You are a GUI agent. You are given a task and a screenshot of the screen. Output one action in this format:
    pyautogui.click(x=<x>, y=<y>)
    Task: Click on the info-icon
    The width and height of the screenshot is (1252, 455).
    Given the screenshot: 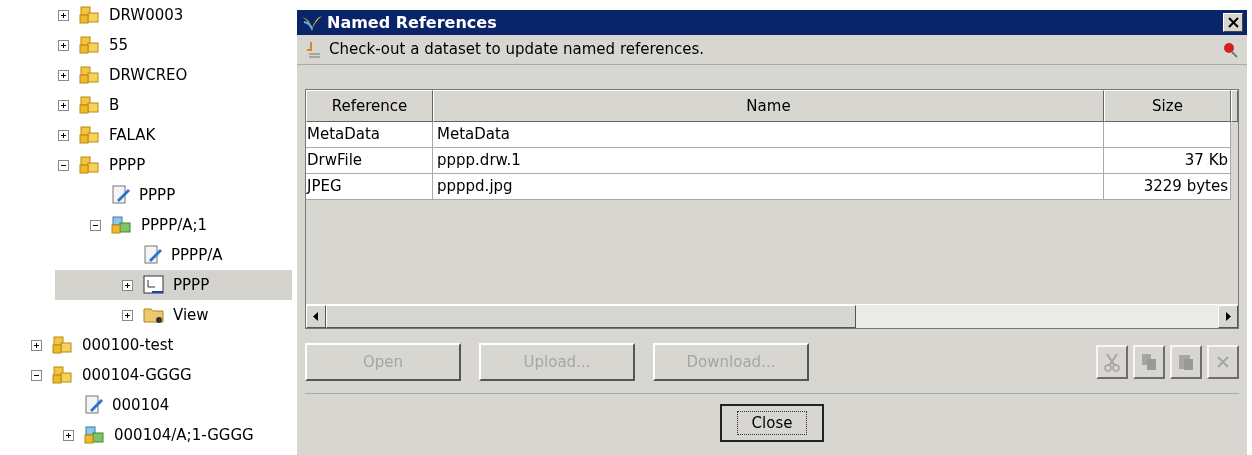 What is the action you would take?
    pyautogui.click(x=313, y=49)
    